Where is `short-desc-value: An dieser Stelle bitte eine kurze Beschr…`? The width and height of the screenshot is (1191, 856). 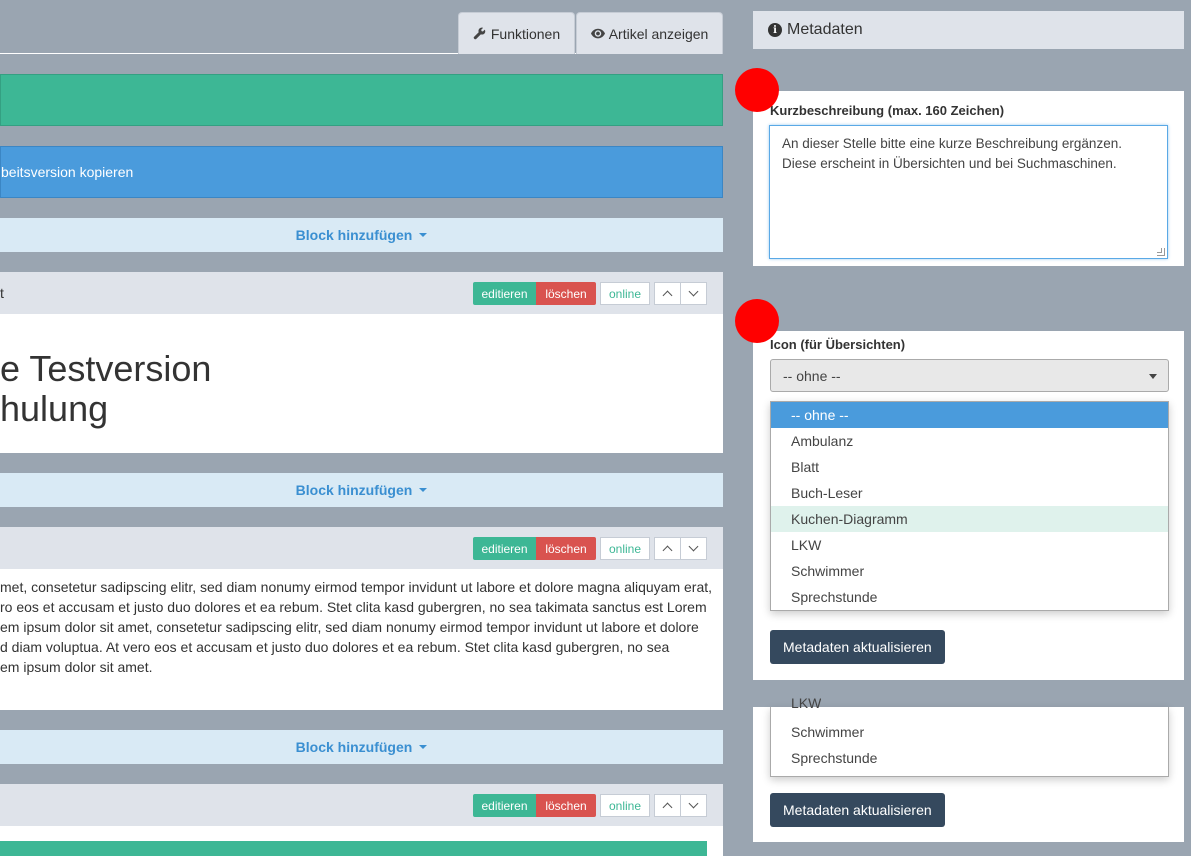
short-desc-value: An dieser Stelle bitte eine kurze Beschr… is located at coordinates (952, 153).